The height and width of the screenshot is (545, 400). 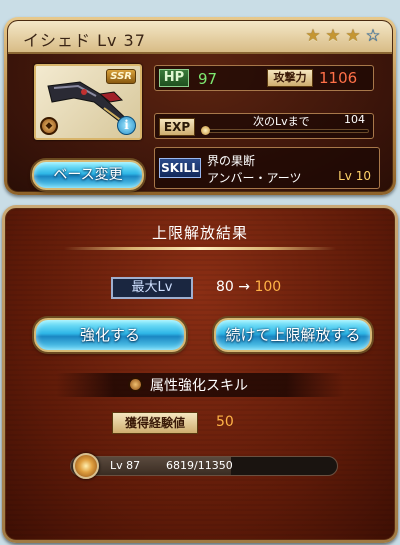 I want to click on skill-subname: アンバー・アーツ, so click(x=254, y=178).